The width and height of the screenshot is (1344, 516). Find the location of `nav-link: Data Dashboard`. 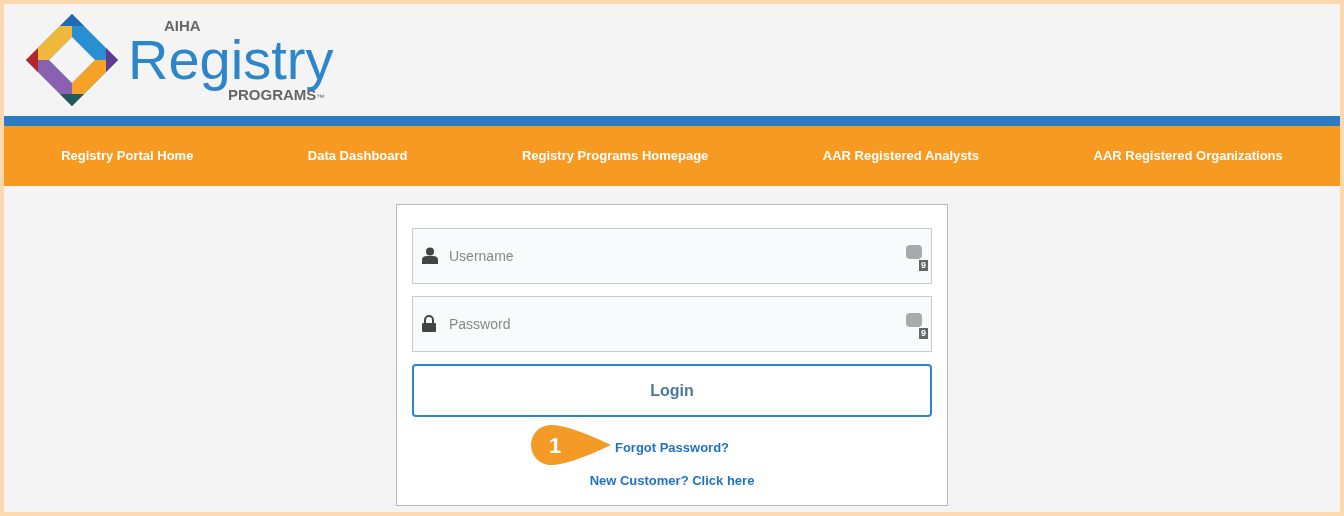

nav-link: Data Dashboard is located at coordinates (357, 156).